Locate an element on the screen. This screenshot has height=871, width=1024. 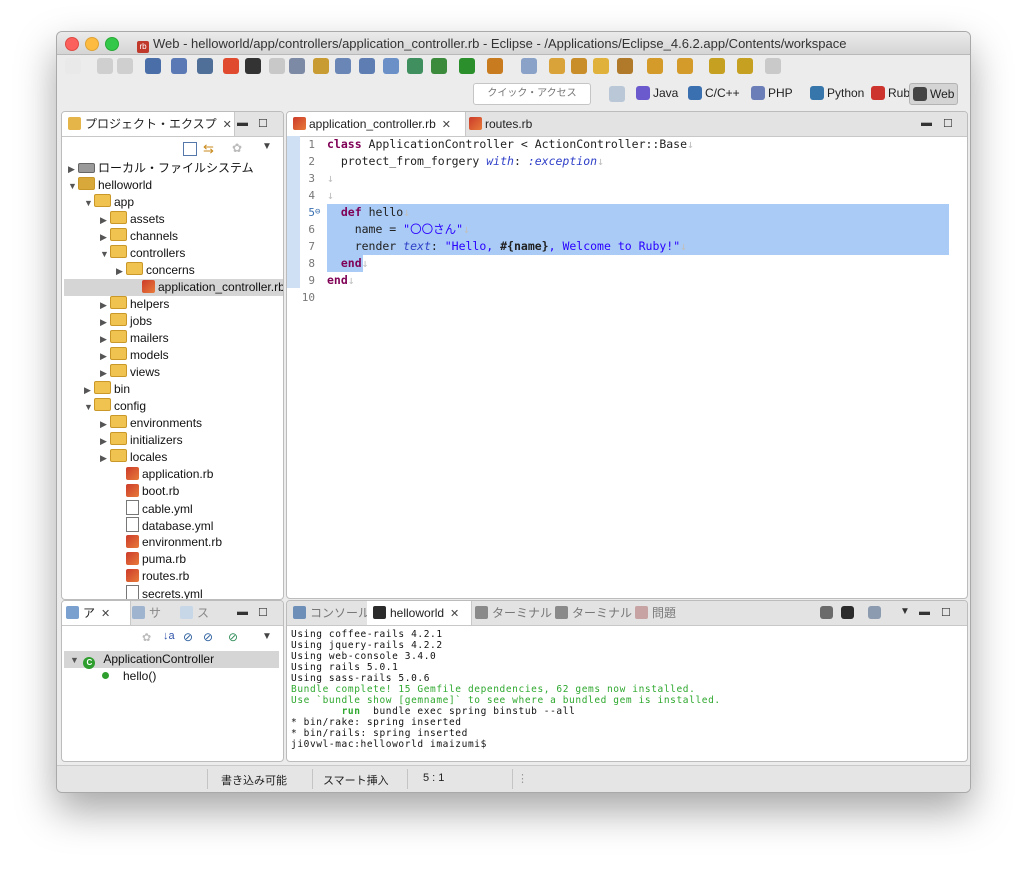
link-editor-icon: ⇆ is located at coordinates (208, 149).